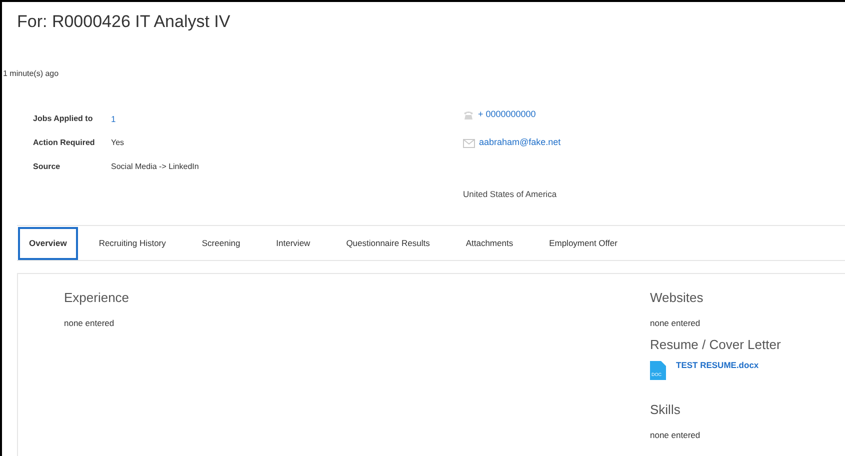 Image resolution: width=845 pixels, height=456 pixels. I want to click on tab: Questionnaire Results, so click(388, 243).